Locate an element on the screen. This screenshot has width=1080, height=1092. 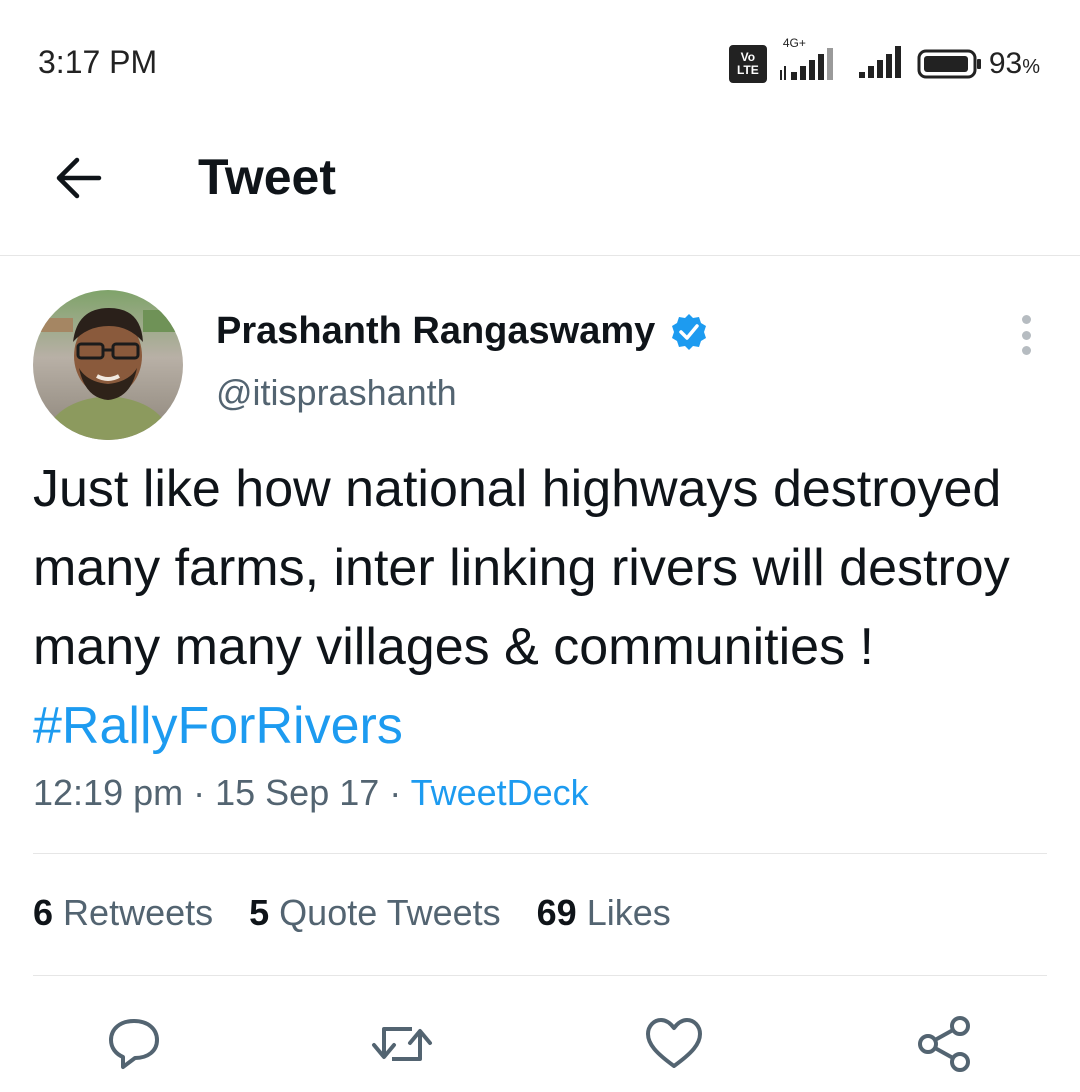
avatar-image is located at coordinates (108, 365).